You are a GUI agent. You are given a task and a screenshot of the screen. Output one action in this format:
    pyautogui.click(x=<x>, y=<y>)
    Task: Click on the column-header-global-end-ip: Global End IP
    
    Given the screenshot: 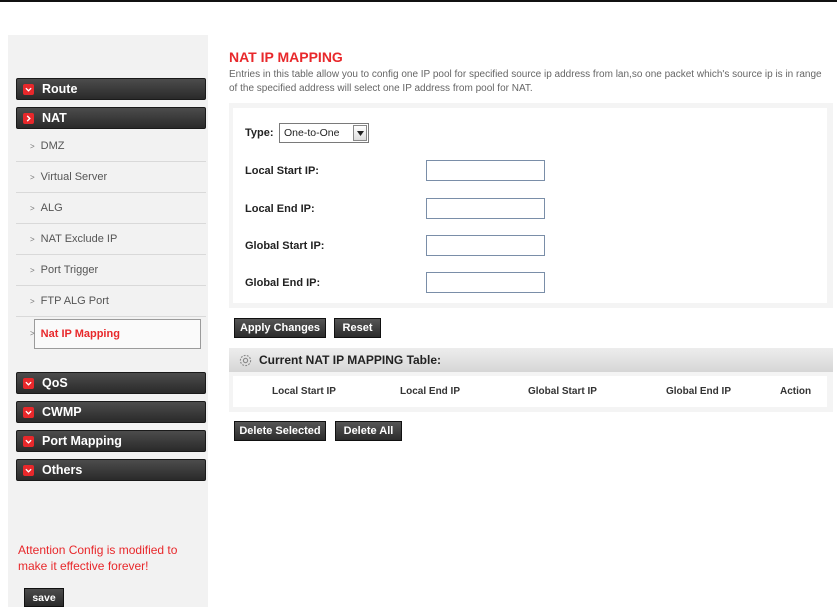 What is the action you would take?
    pyautogui.click(x=699, y=391)
    